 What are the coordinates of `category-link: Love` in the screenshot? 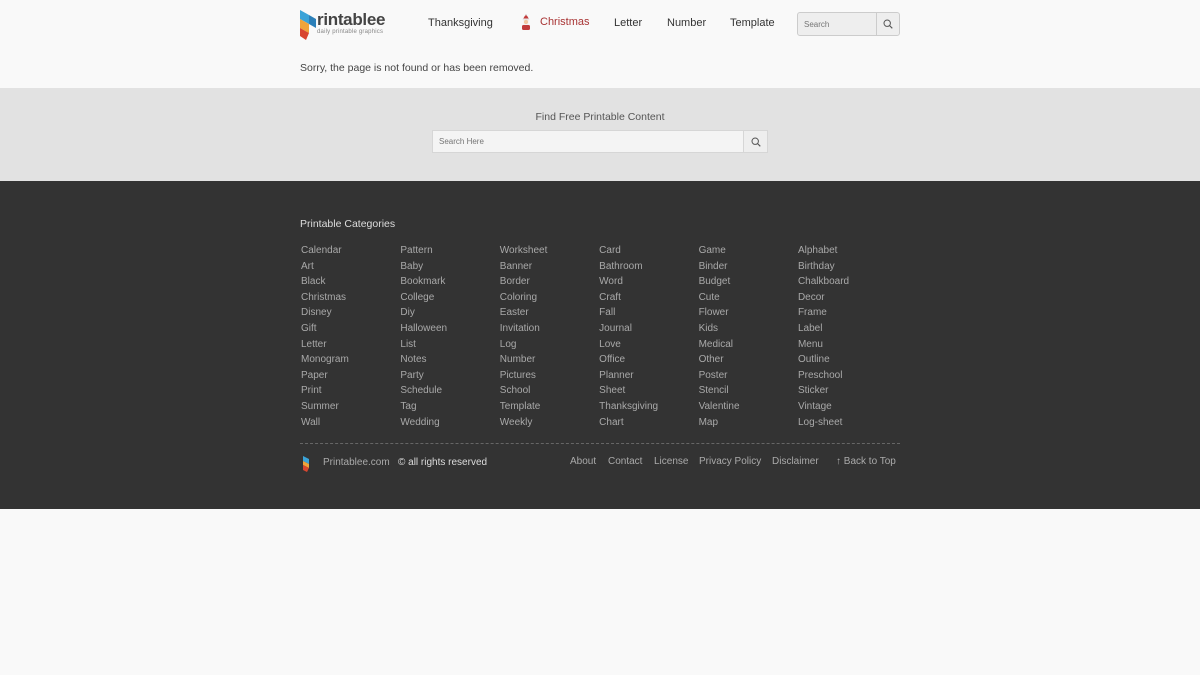 It's located at (648, 345).